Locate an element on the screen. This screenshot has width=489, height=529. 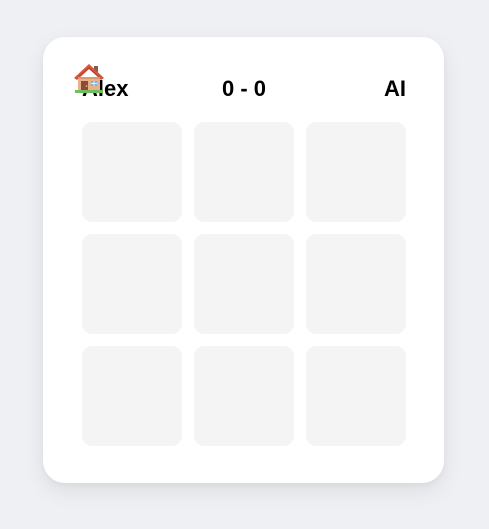
scoreboard: Alex 0 - 0 AI is located at coordinates (244, 89).